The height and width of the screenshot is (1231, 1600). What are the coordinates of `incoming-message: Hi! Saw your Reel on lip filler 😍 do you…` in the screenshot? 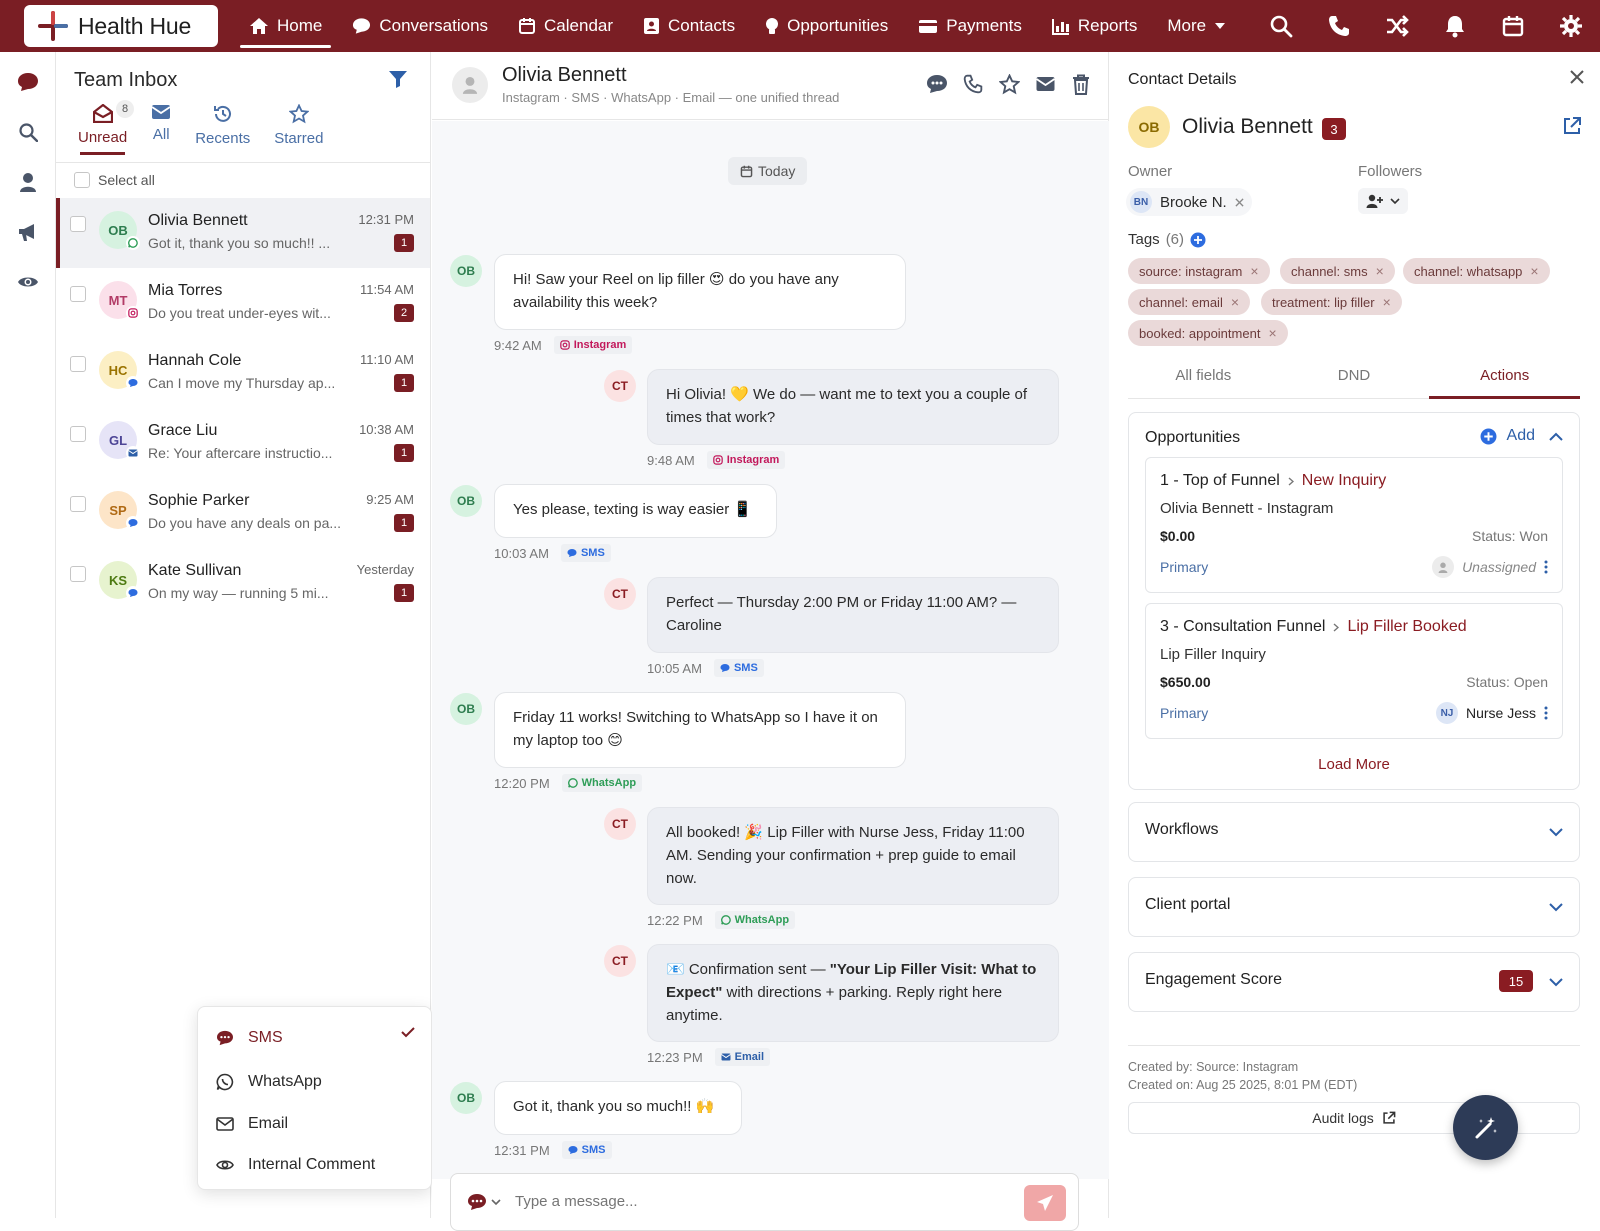 It's located at (700, 292).